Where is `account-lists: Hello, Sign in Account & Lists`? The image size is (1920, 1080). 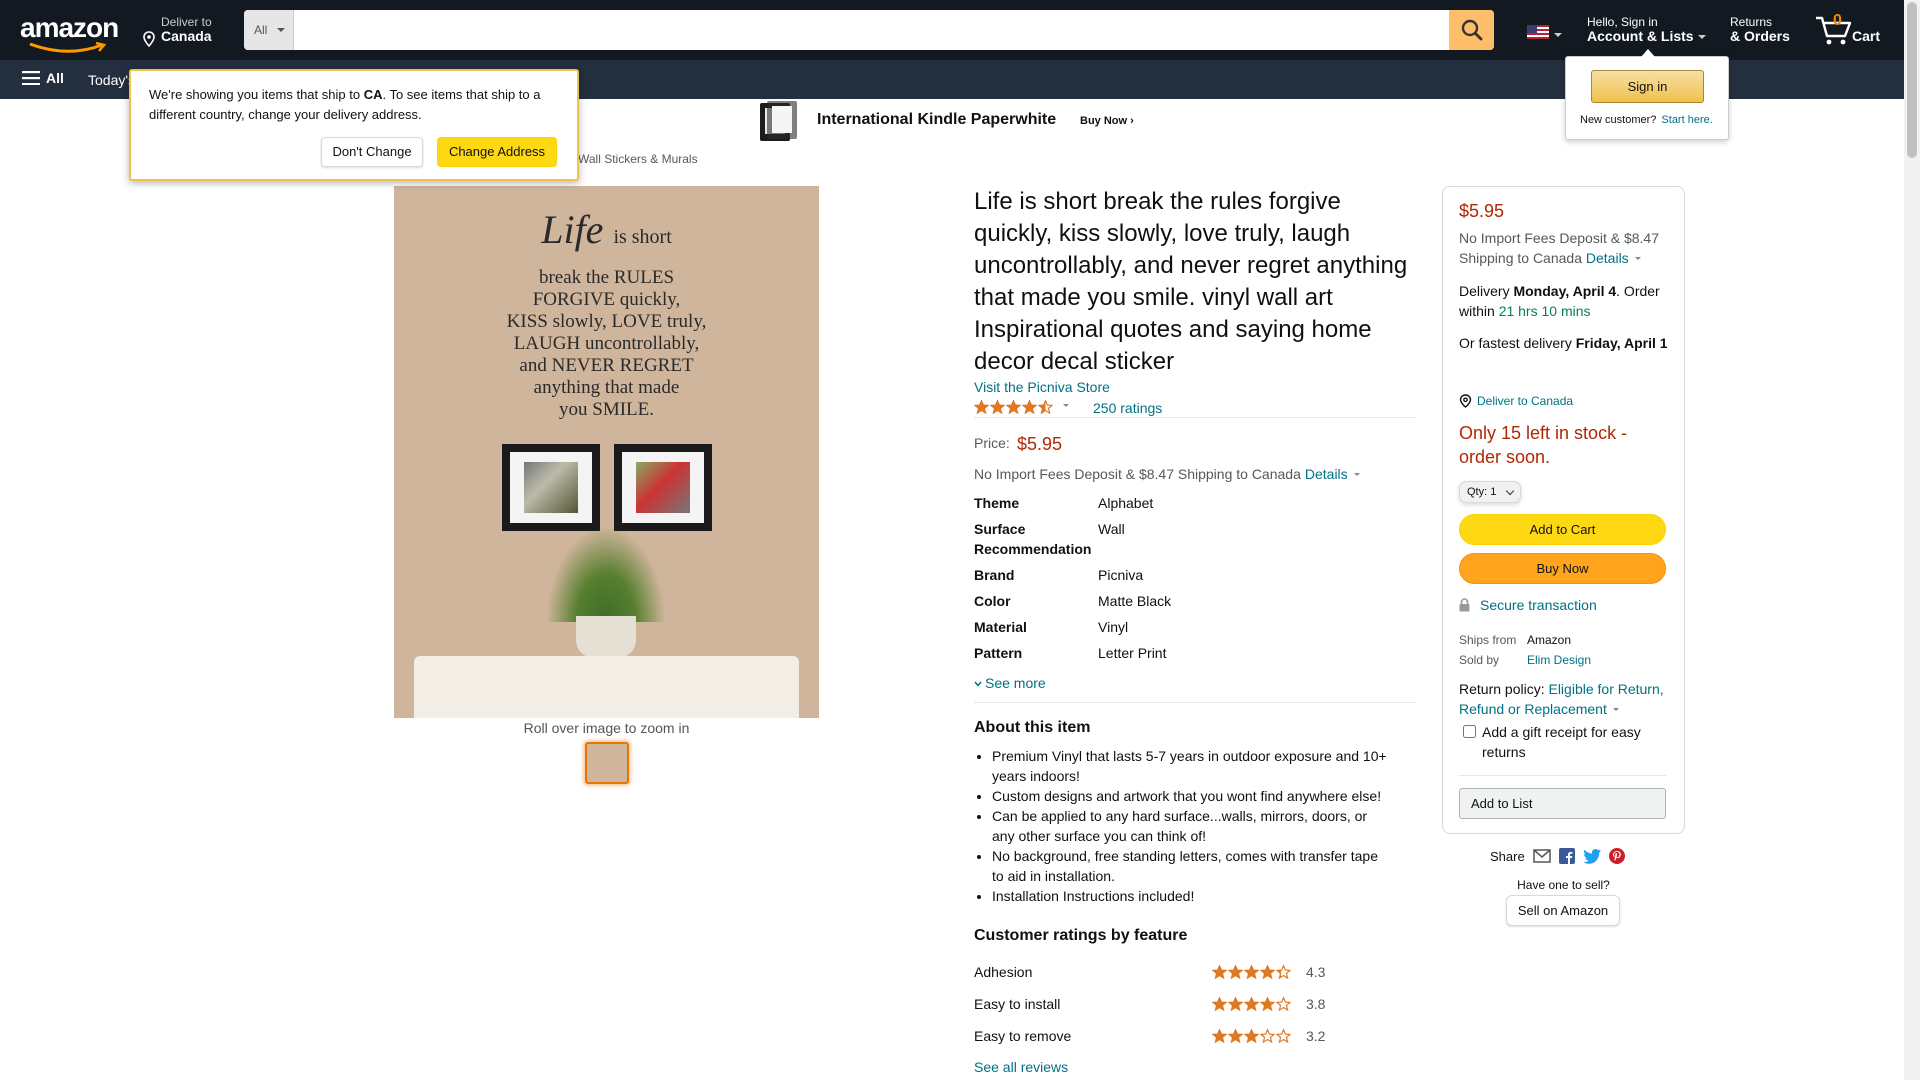
account-lists: Hello, Sign in Account & Lists is located at coordinates (1646, 29).